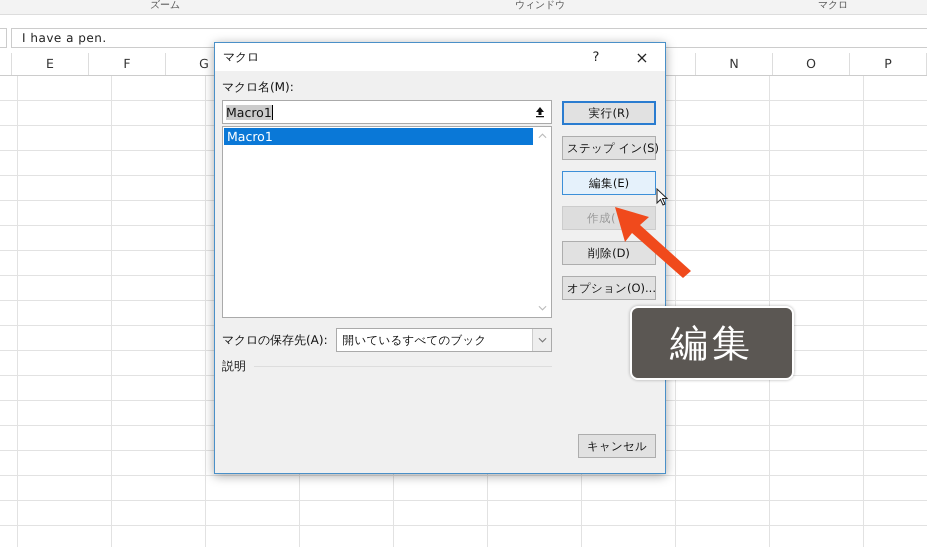 This screenshot has height=547, width=927. I want to click on description-label: 説明, so click(234, 366).